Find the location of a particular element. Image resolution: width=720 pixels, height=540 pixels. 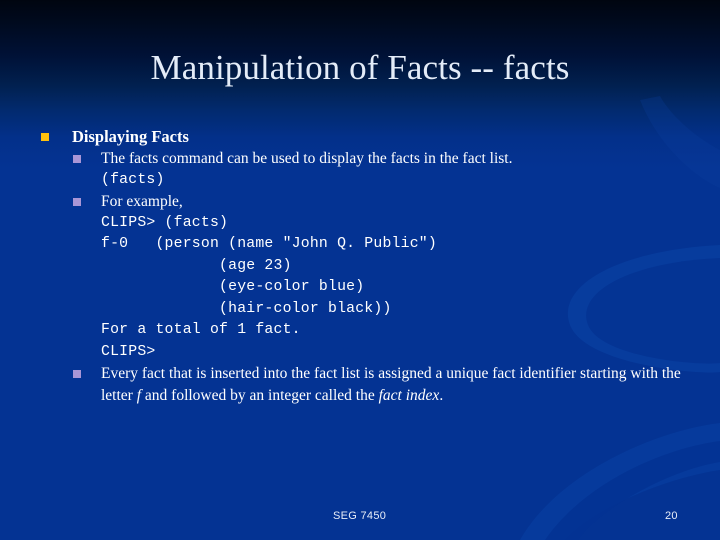

page-title: Manipulation of Facts -- facts is located at coordinates (360, 67).